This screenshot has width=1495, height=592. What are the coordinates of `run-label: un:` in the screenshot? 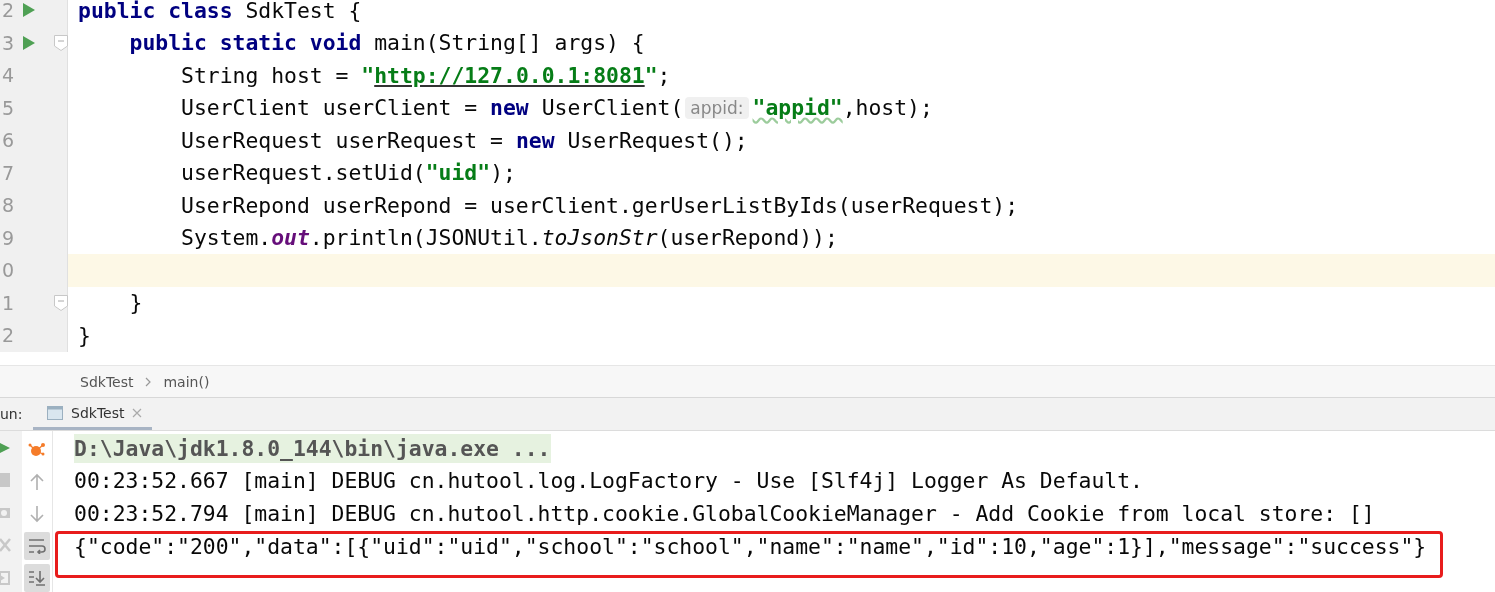 It's located at (12, 414).